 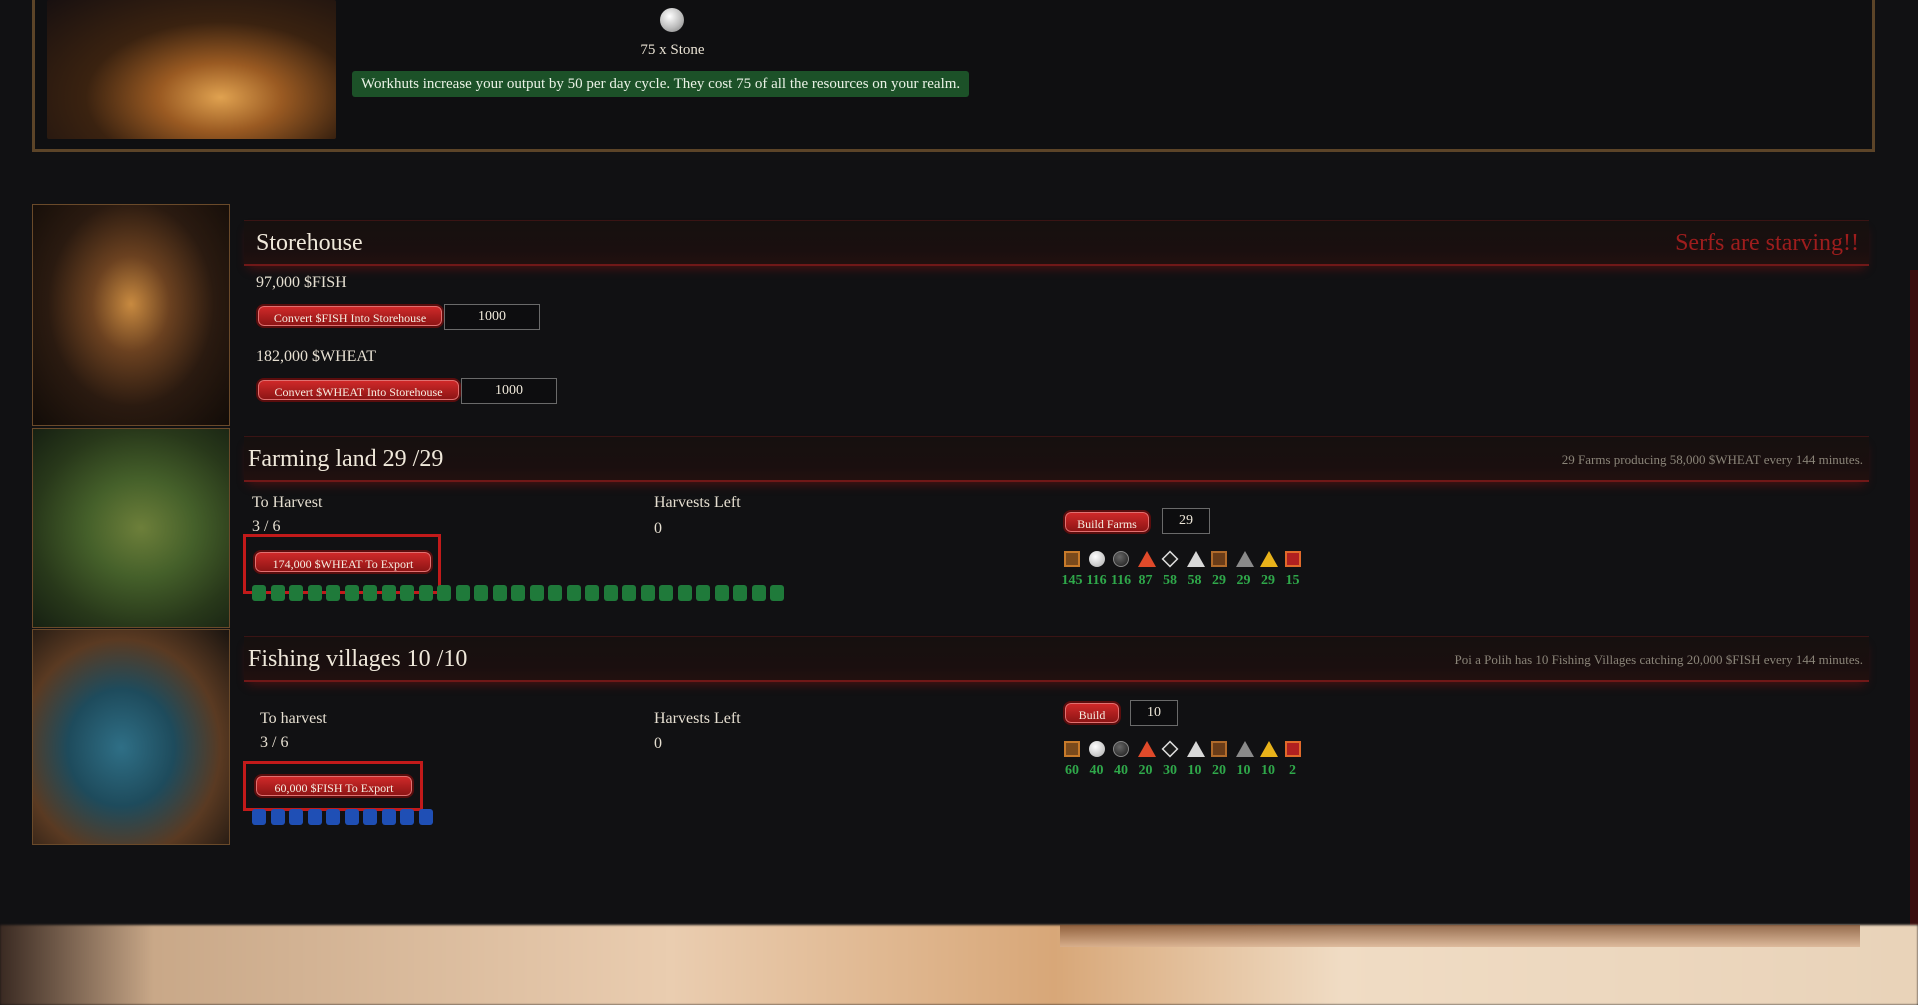 What do you see at coordinates (274, 742) in the screenshot?
I see `fish-to-harvest-value: 3 / 6` at bounding box center [274, 742].